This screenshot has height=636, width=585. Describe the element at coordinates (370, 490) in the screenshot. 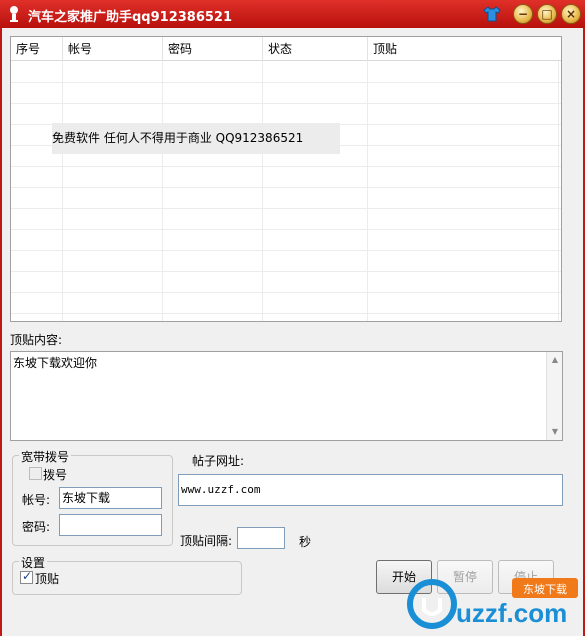

I see `post-url-input: www.uzzf.com` at that location.